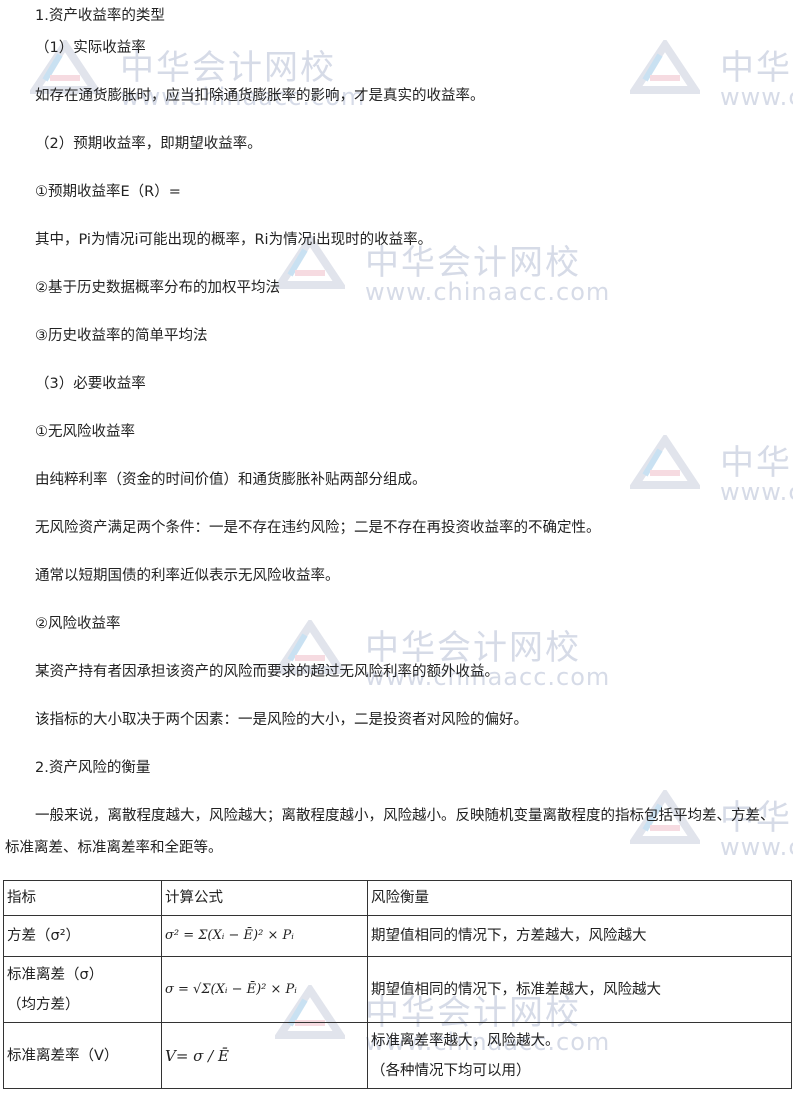  What do you see at coordinates (82, 1055) in the screenshot?
I see `indicator-cell: 标准离差率（V）` at bounding box center [82, 1055].